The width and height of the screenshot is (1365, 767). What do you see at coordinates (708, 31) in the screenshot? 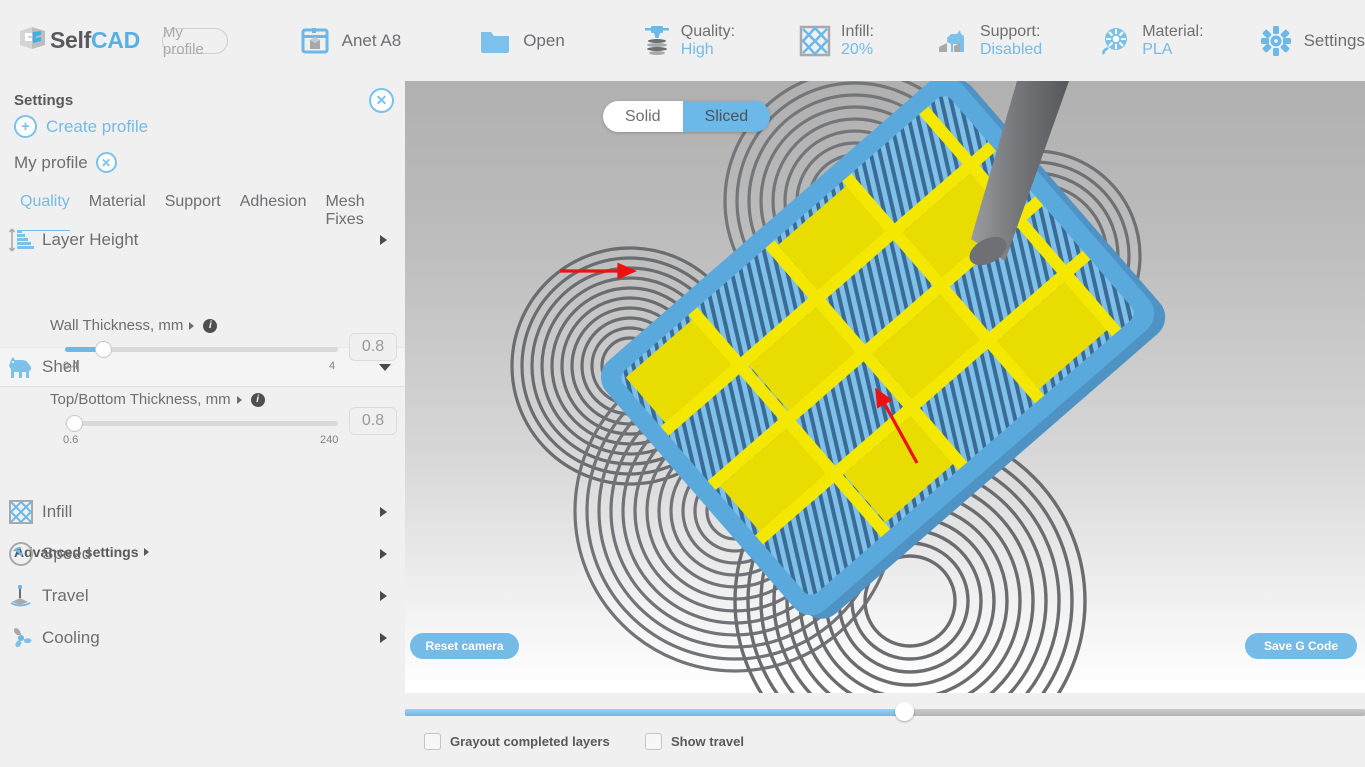
I see `quality-label: Quality:` at bounding box center [708, 31].